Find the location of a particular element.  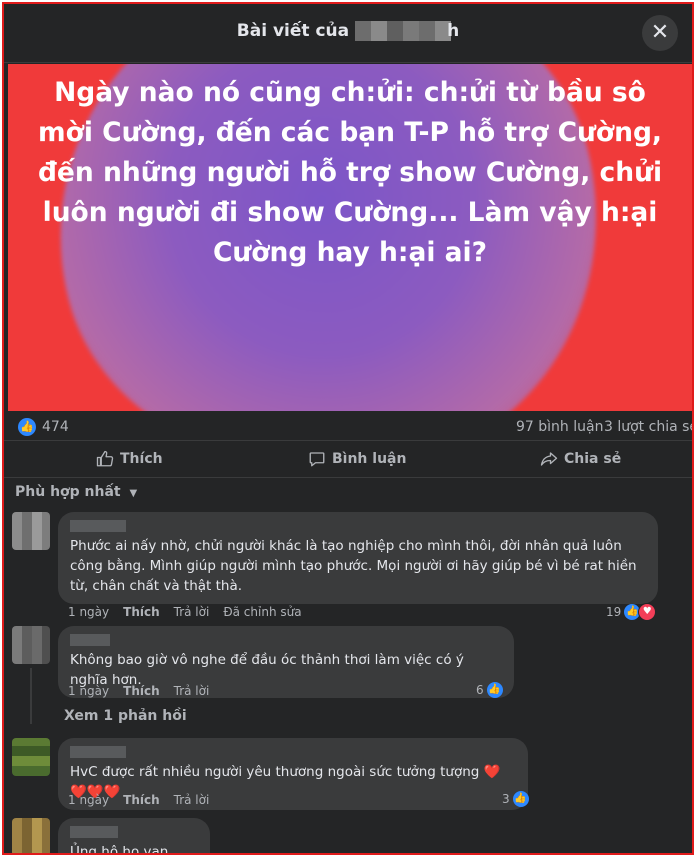

modal-title: Bài viết của h is located at coordinates (348, 31).